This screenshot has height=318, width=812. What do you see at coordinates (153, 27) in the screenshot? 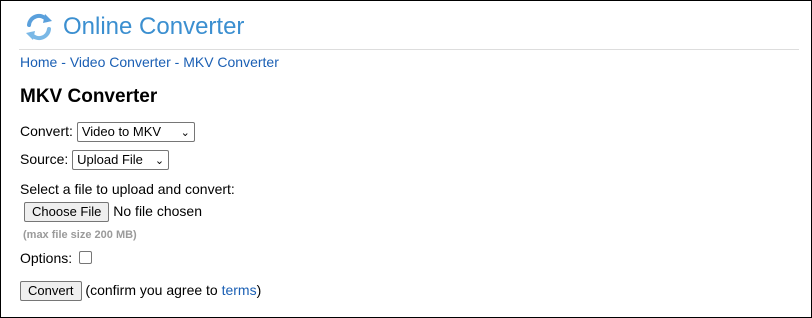
I see `site-brand-name: Online Converter` at bounding box center [153, 27].